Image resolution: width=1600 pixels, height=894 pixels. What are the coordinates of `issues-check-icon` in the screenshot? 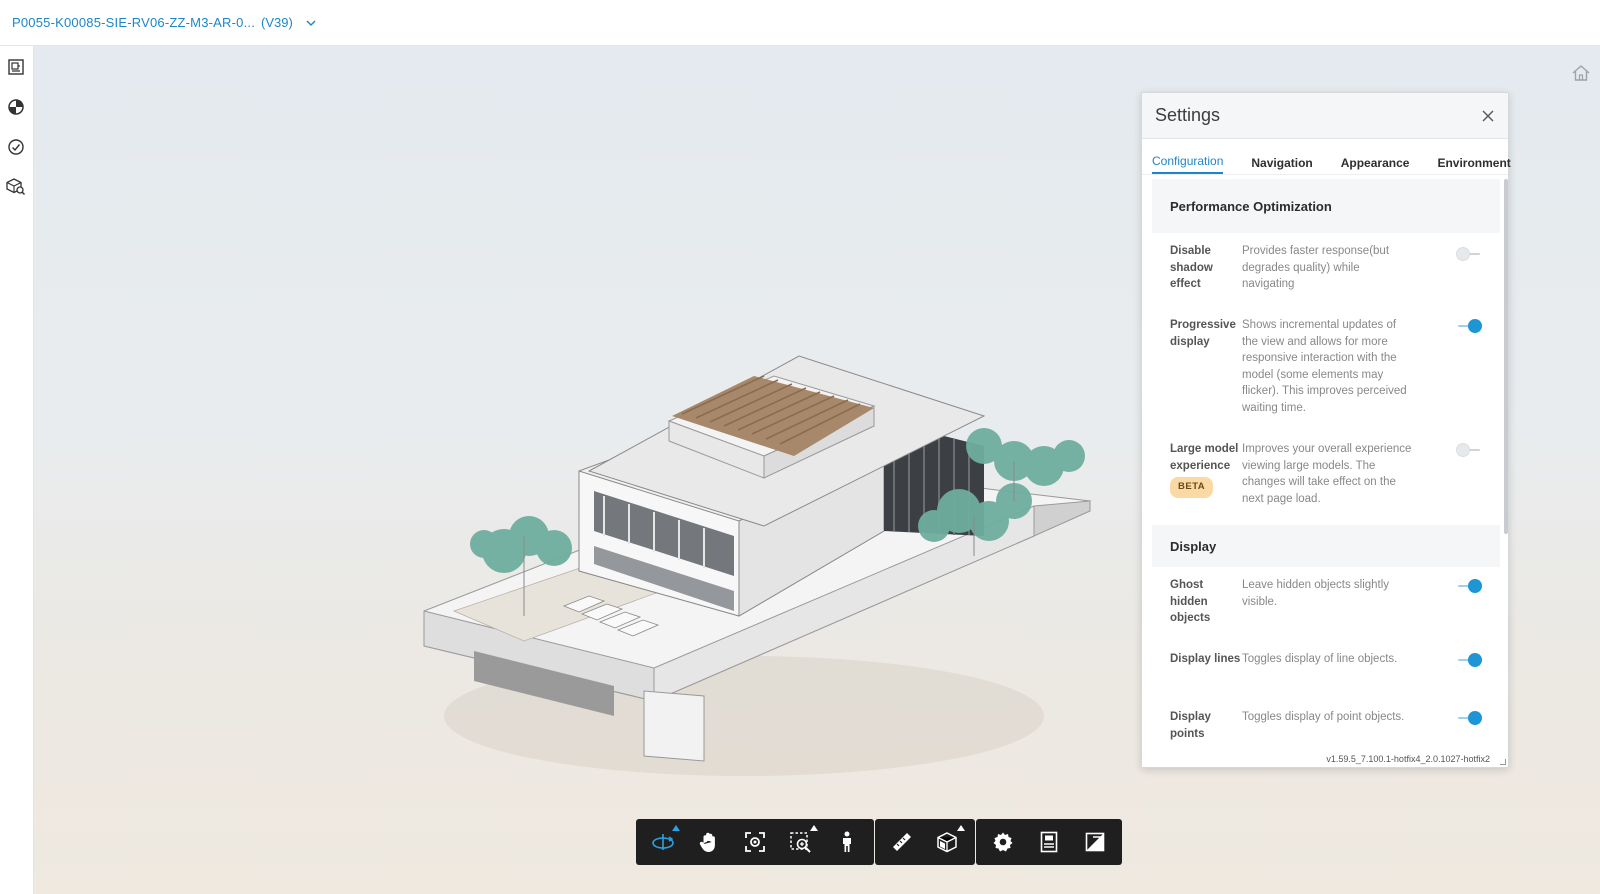 It's located at (16, 147).